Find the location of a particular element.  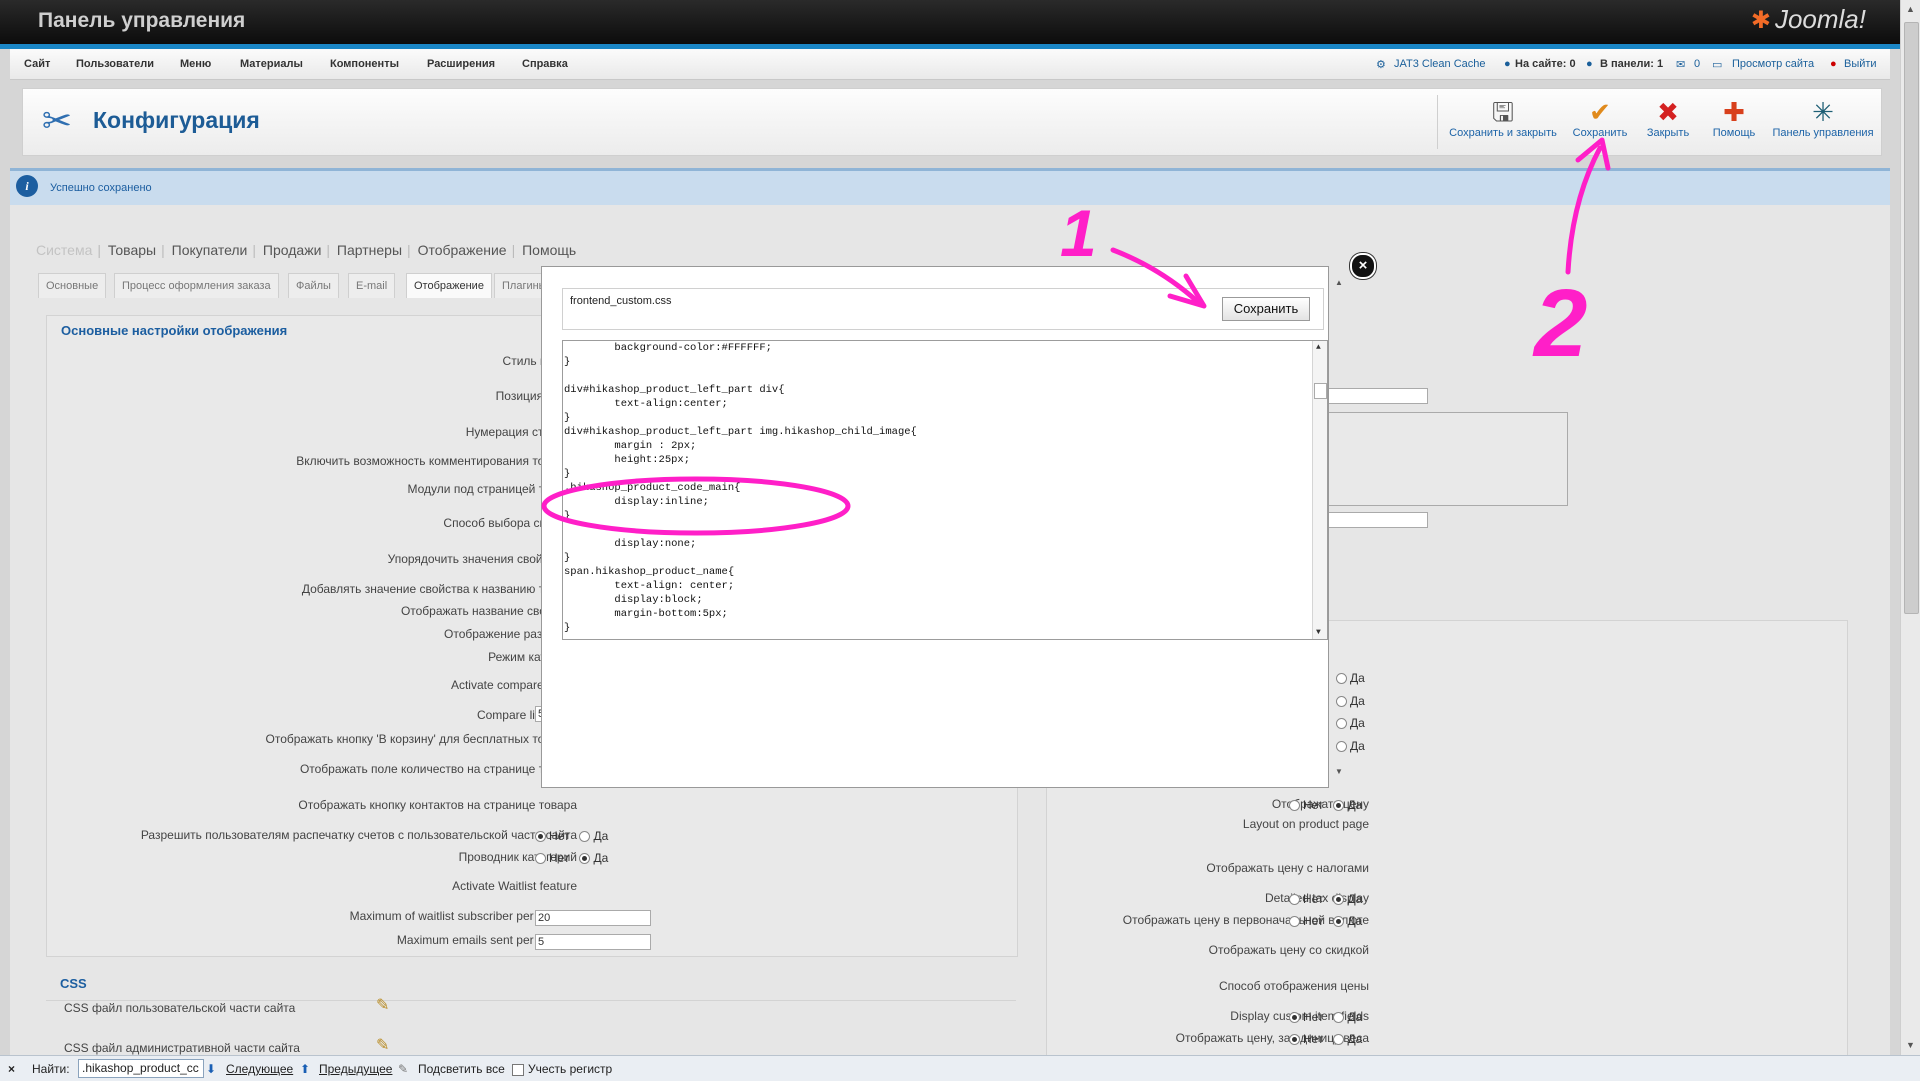

annotation-step-2: 2 is located at coordinates (1559, 323).